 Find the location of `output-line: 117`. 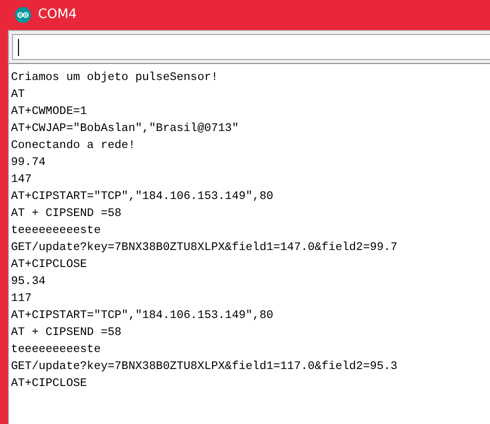

output-line: 117 is located at coordinates (22, 299).